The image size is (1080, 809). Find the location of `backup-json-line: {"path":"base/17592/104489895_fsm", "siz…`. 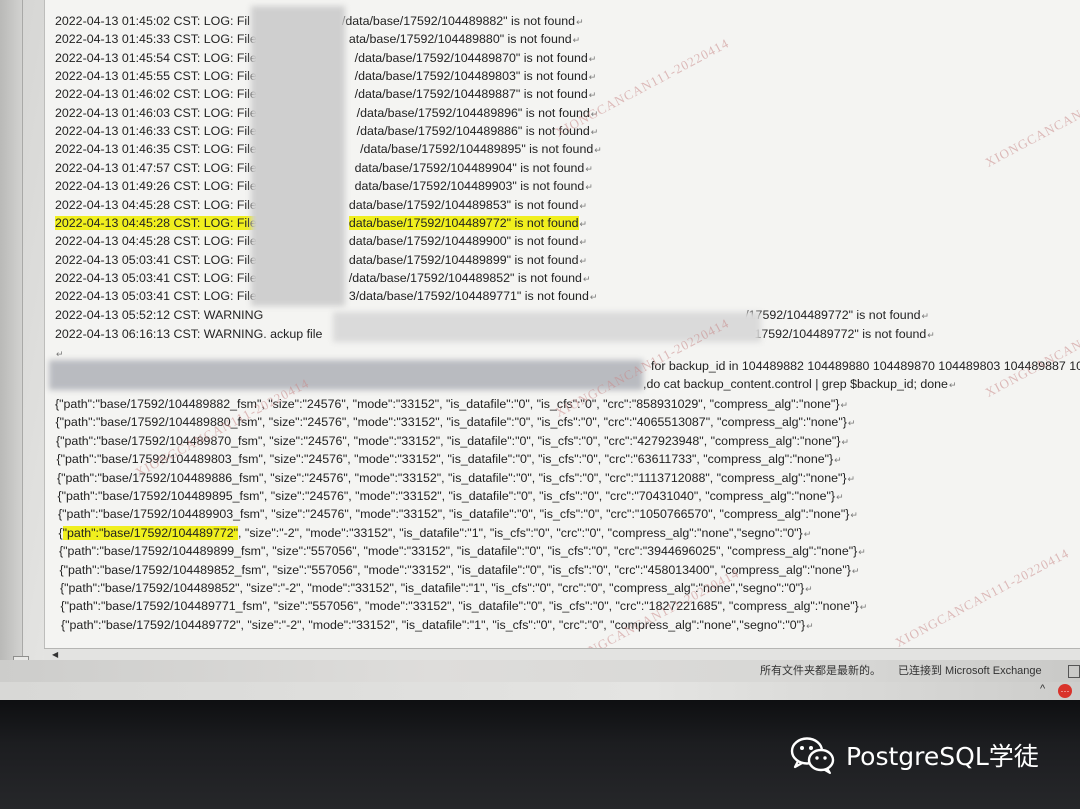

backup-json-line: {"path":"base/17592/104489895_fsm", "siz… is located at coordinates (451, 496).